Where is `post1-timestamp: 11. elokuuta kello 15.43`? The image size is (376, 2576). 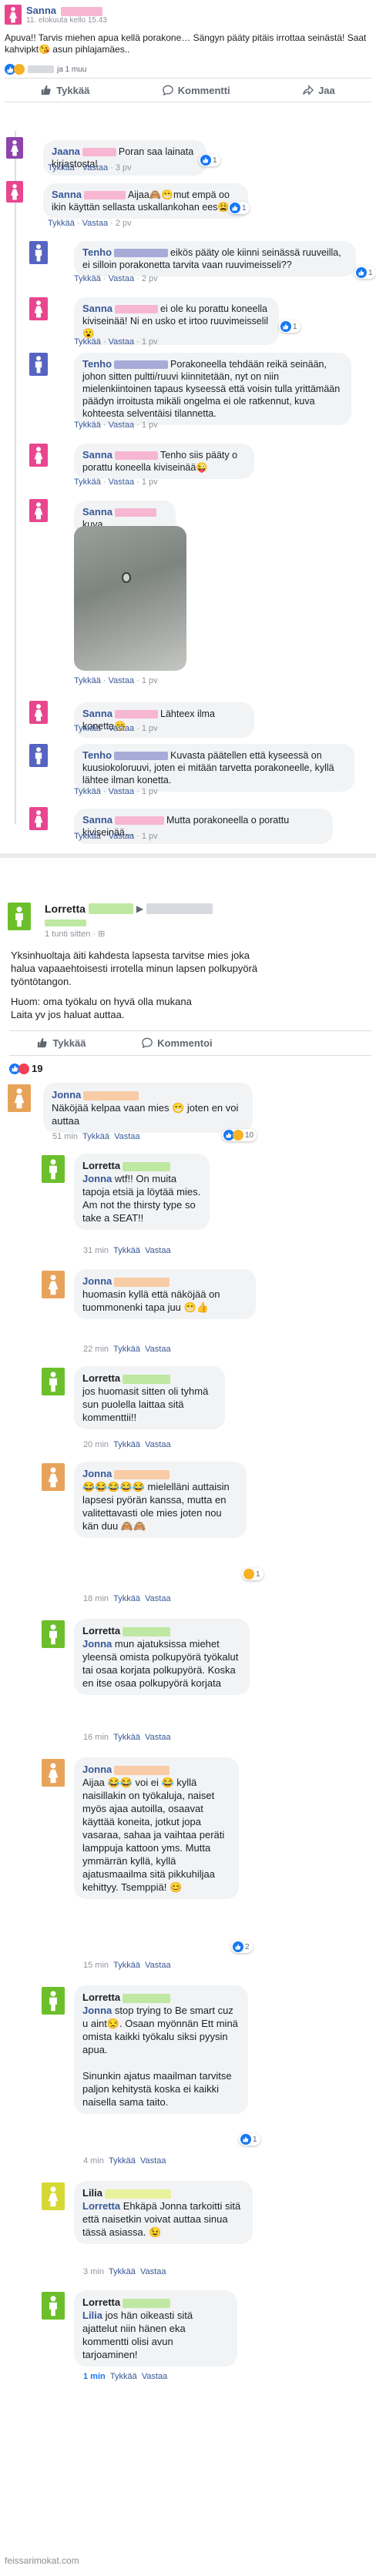 post1-timestamp: 11. elokuuta kello 15.43 is located at coordinates (66, 20).